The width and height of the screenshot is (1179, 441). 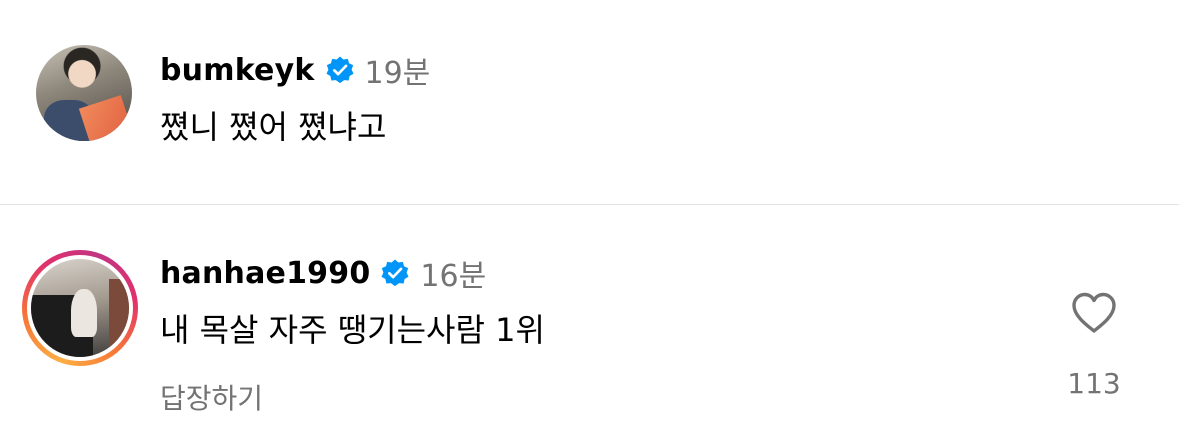 What do you see at coordinates (397, 73) in the screenshot?
I see `comment-timestamp: 19분` at bounding box center [397, 73].